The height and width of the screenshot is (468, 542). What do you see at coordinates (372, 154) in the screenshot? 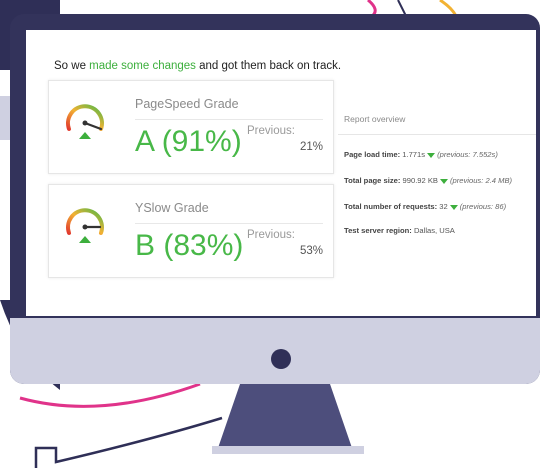
I see `report-label: Page load time:` at bounding box center [372, 154].